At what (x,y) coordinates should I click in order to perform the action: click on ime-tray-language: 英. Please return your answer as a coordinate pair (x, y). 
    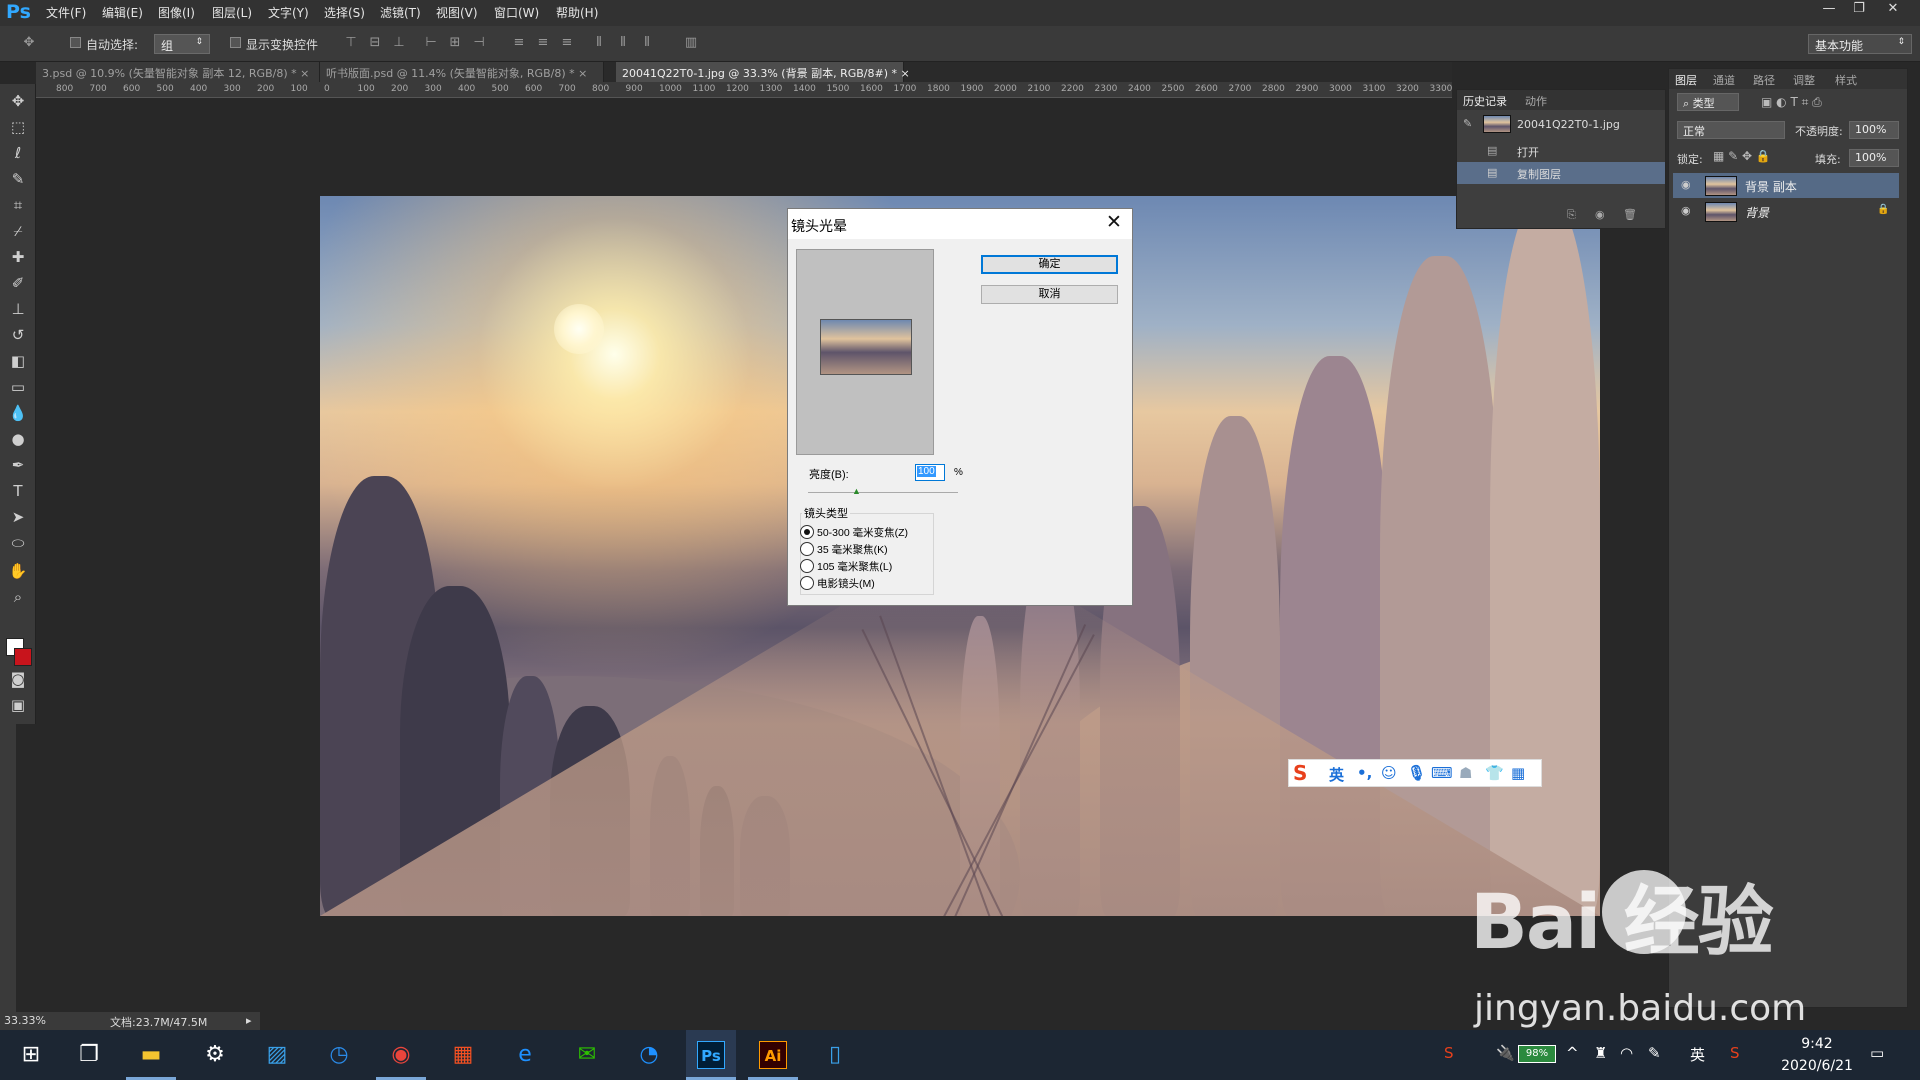
    Looking at the image, I should click on (1697, 1054).